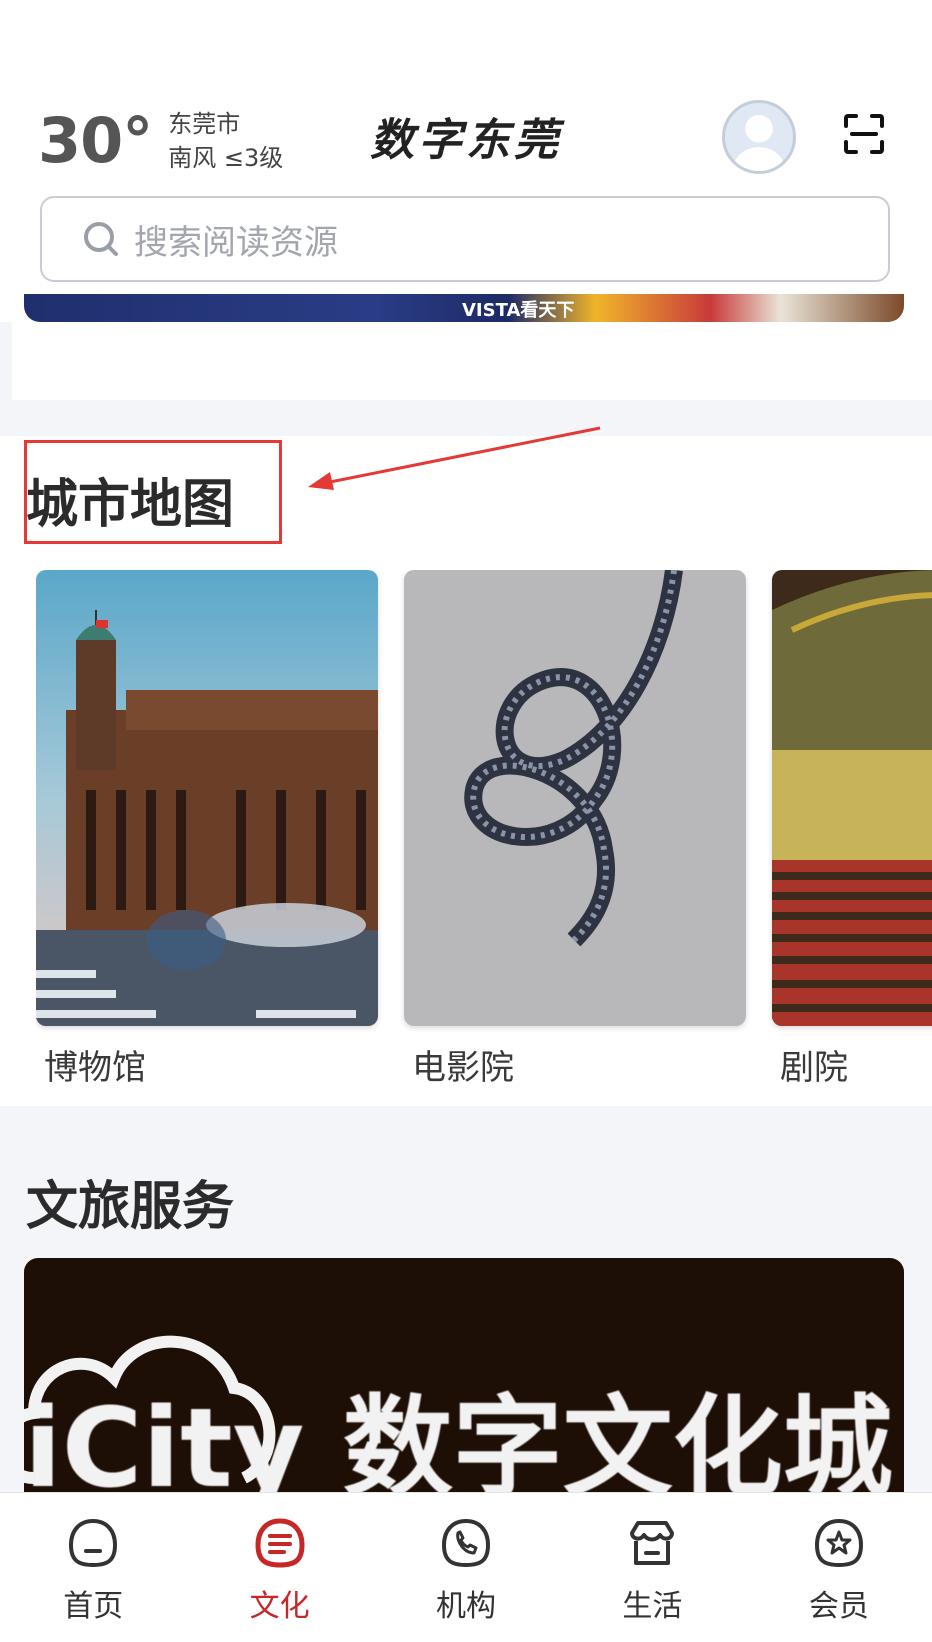 This screenshot has height=1642, width=932. What do you see at coordinates (466, 140) in the screenshot?
I see `app-logo: 数字东莞` at bounding box center [466, 140].